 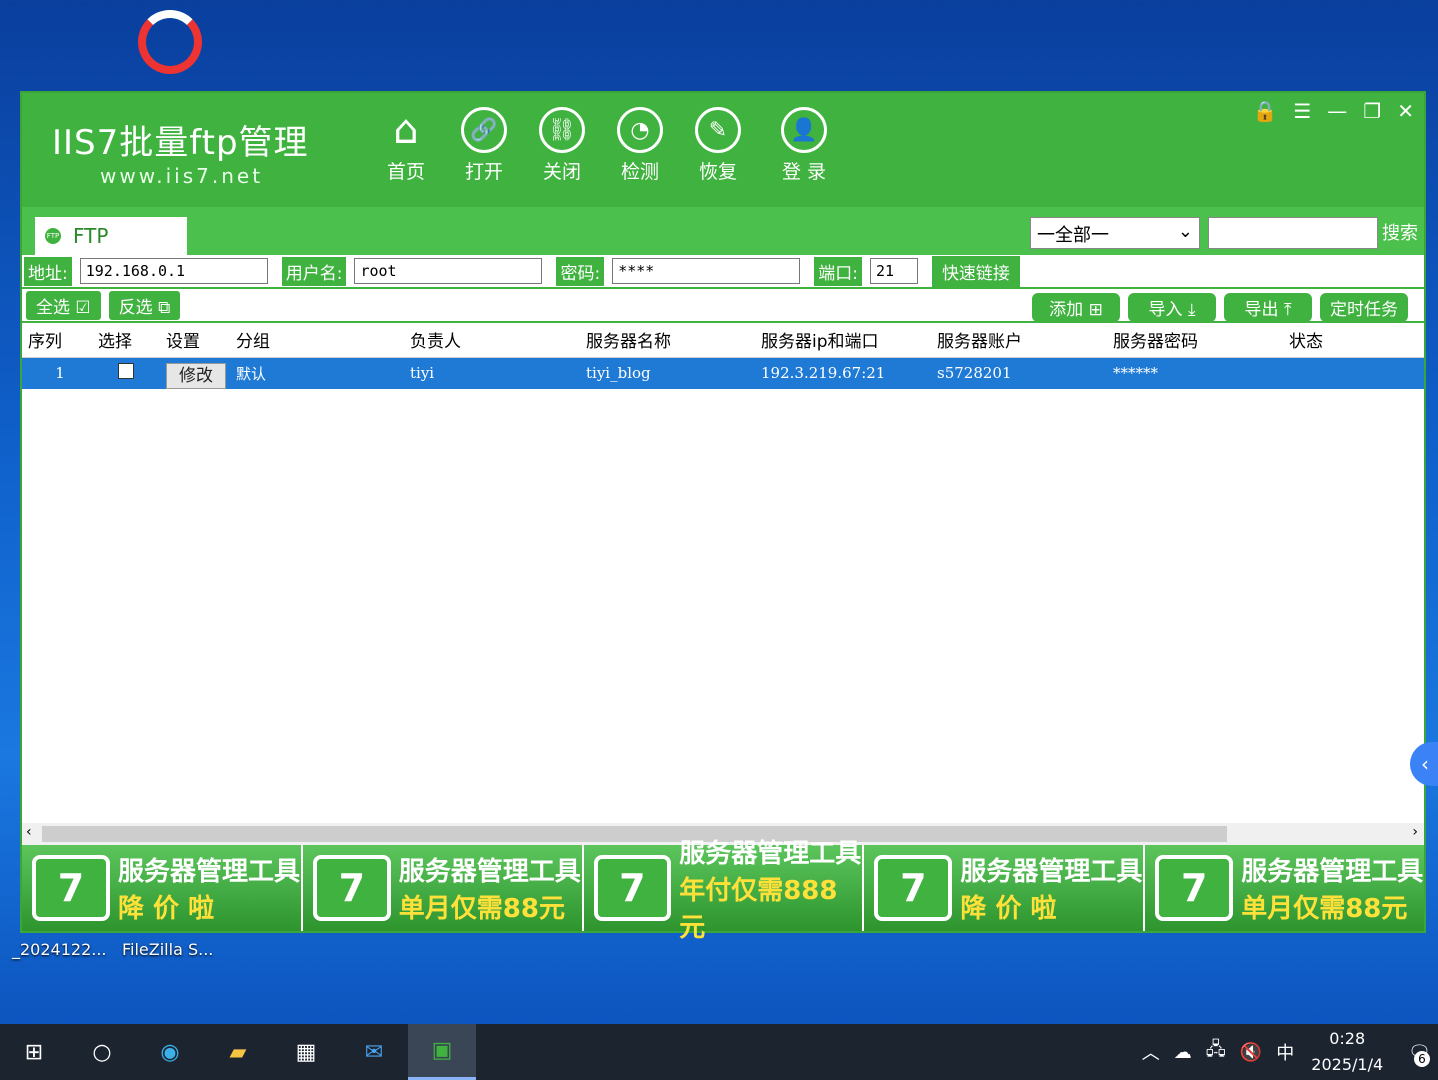 I want to click on sync-icon, so click(x=170, y=42).